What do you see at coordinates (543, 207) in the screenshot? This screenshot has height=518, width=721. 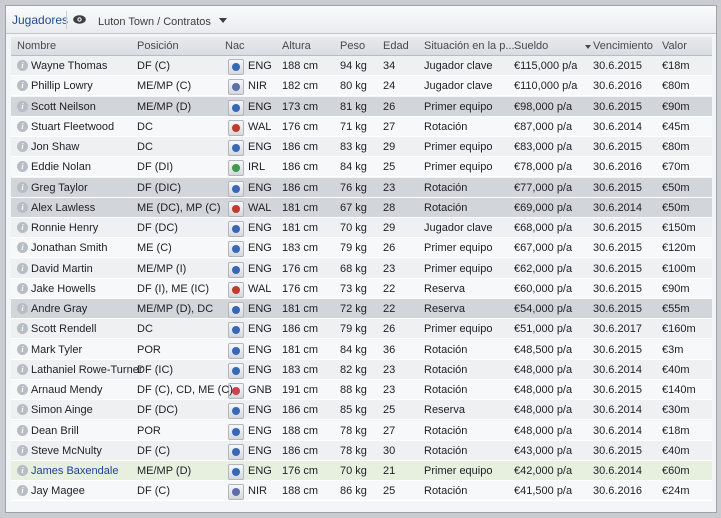 I see `player-wage: €69,000 p/a` at bounding box center [543, 207].